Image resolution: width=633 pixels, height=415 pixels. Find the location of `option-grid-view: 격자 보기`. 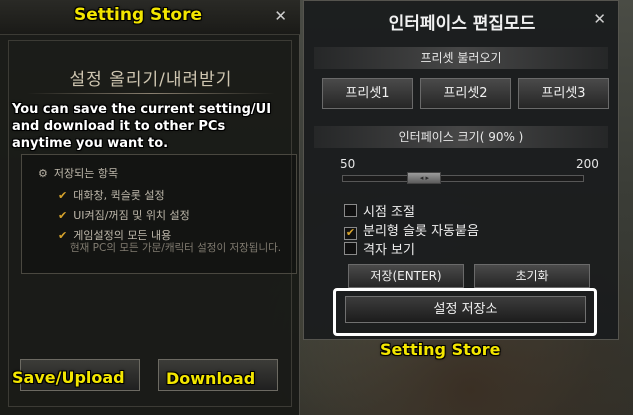

option-grid-view: 격자 보기 is located at coordinates (379, 248).